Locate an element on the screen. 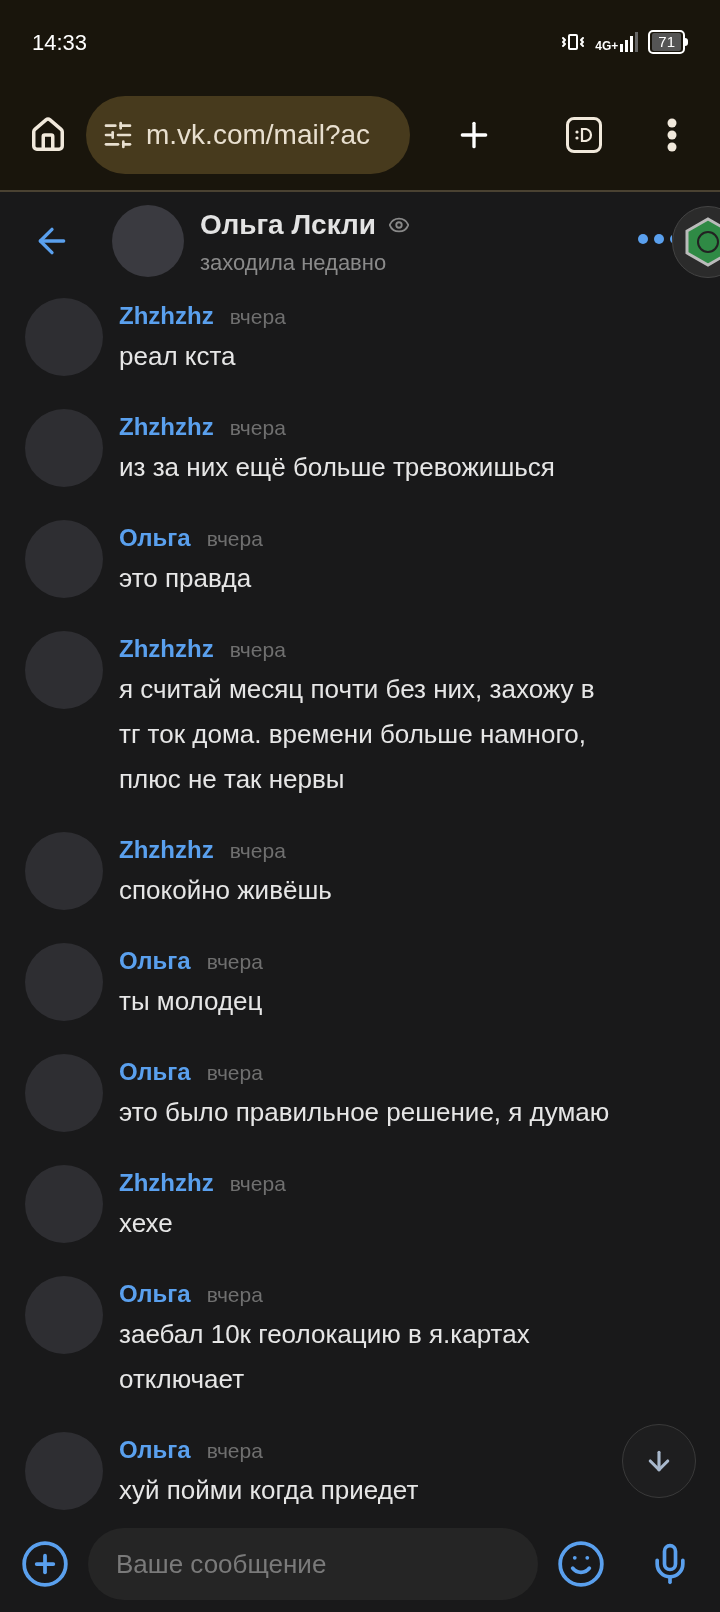 The height and width of the screenshot is (1612, 720). signal-icon is located at coordinates (629, 42).